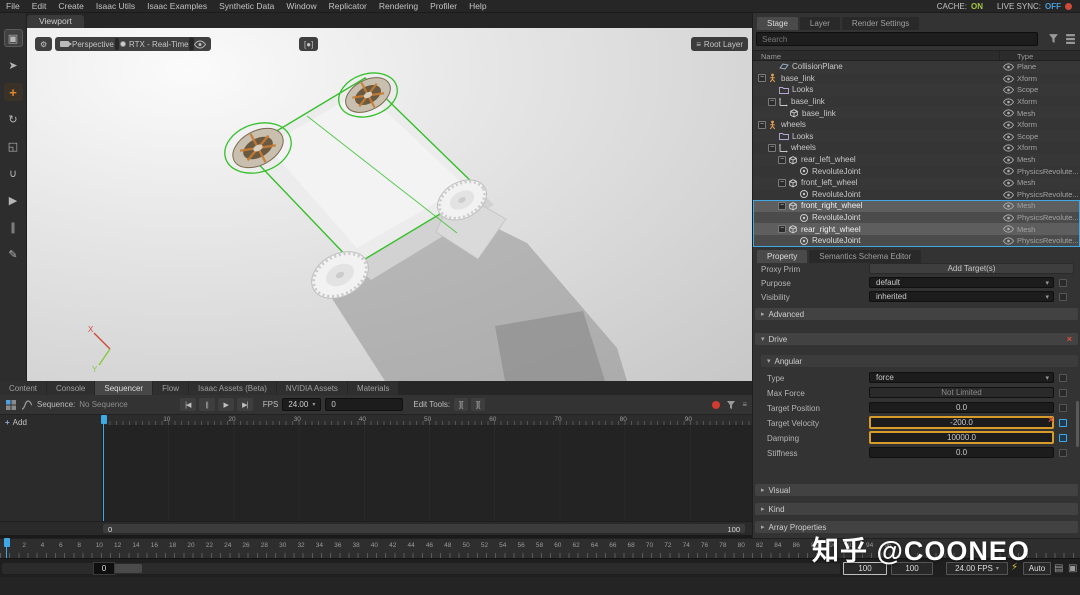  What do you see at coordinates (232, 388) in the screenshot?
I see `tab-isaac-assets-beta-: Isaac Assets (Beta)` at bounding box center [232, 388].